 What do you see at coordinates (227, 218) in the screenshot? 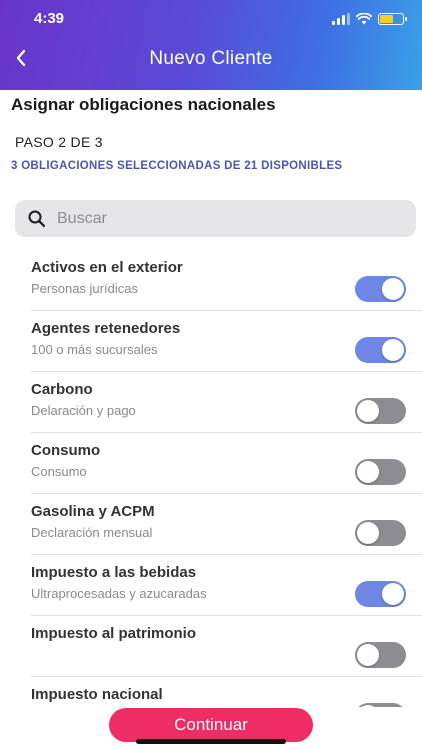
I see `search-input` at bounding box center [227, 218].